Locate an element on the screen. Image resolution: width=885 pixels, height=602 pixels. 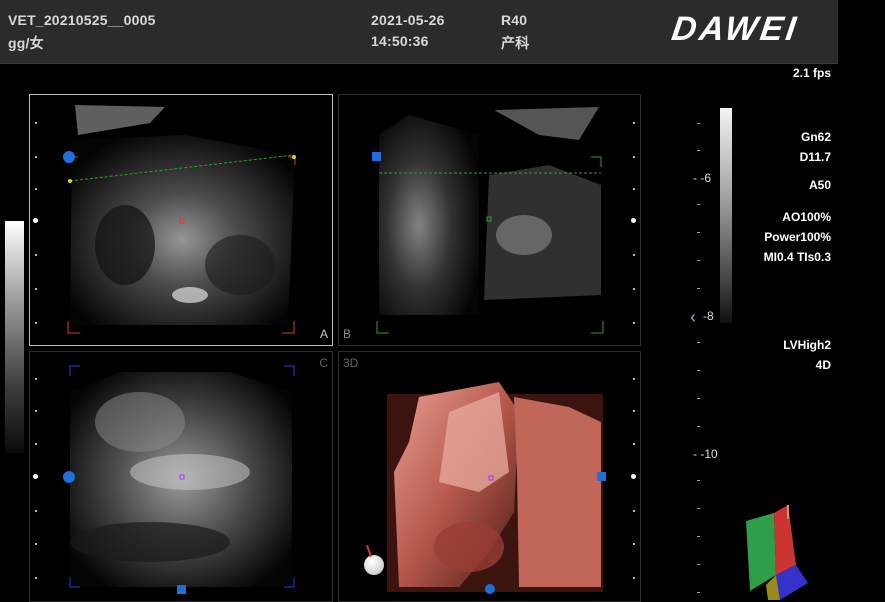
panel-3d-handle-right is located at coordinates (601, 476).